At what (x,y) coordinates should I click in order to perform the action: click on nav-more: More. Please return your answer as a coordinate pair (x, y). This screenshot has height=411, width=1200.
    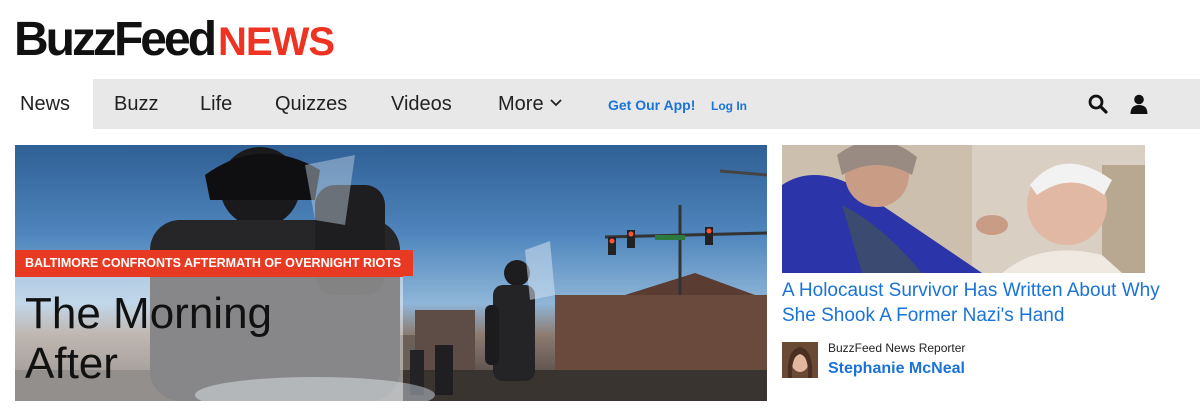
    Looking at the image, I should click on (530, 104).